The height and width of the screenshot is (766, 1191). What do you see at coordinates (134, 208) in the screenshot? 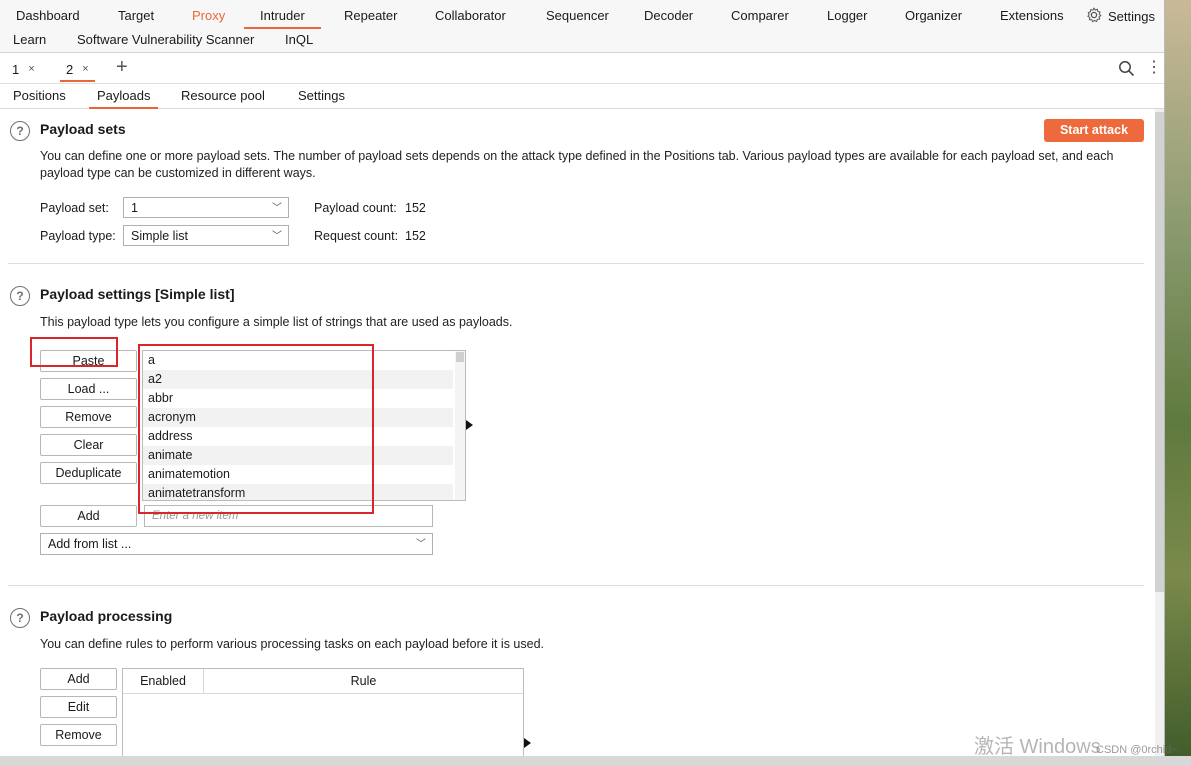
I see `payload-set-value: 1` at bounding box center [134, 208].